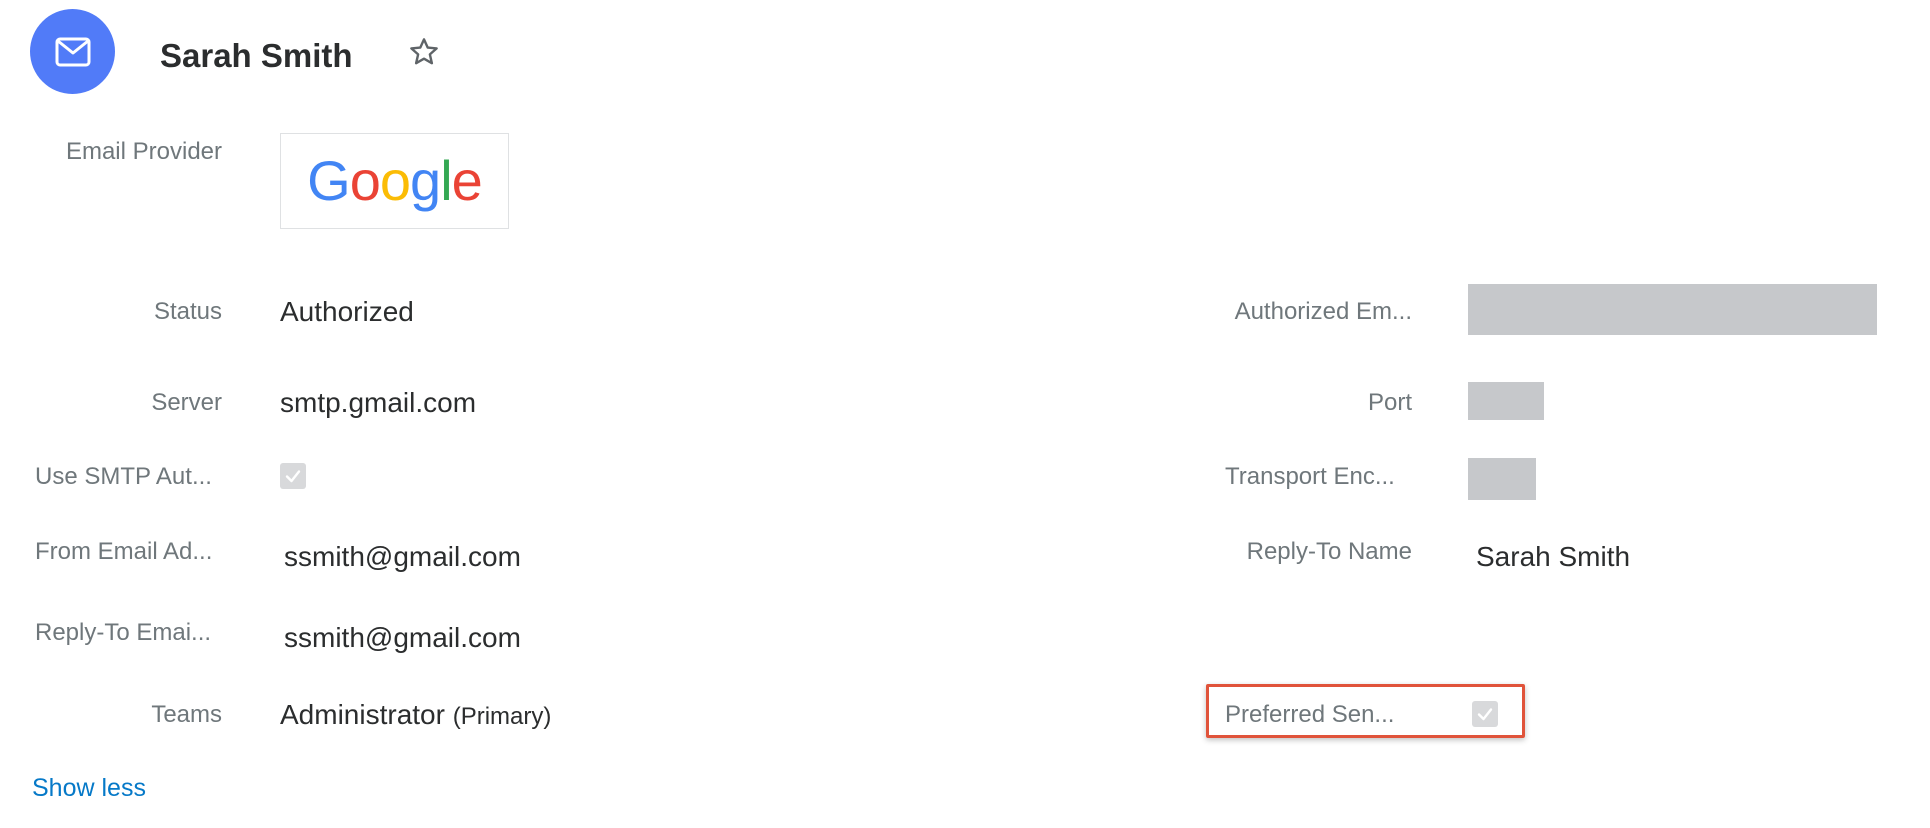 The image size is (1930, 828). I want to click on authorized-email-value-redacted, so click(1672, 309).